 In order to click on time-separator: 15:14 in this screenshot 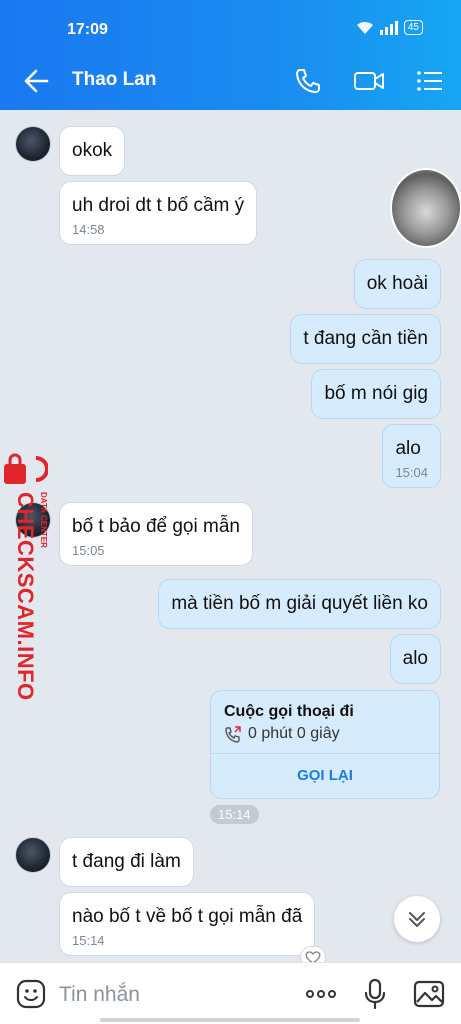, I will do `click(234, 814)`.